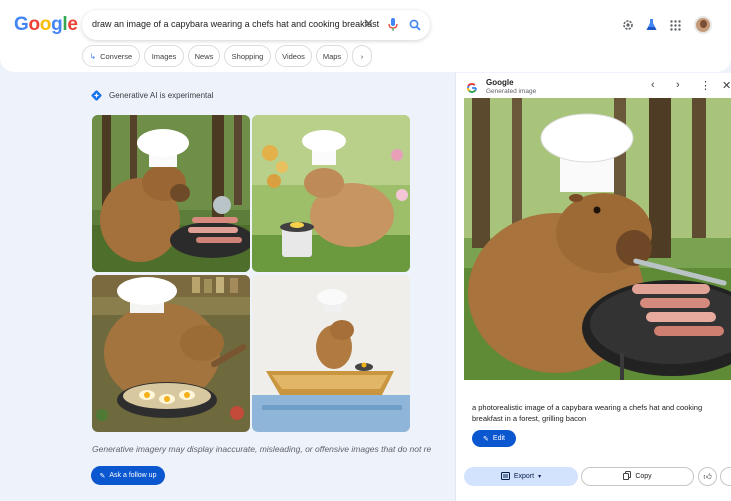  What do you see at coordinates (21, 24) in the screenshot?
I see `logo-letter: G` at bounding box center [21, 24].